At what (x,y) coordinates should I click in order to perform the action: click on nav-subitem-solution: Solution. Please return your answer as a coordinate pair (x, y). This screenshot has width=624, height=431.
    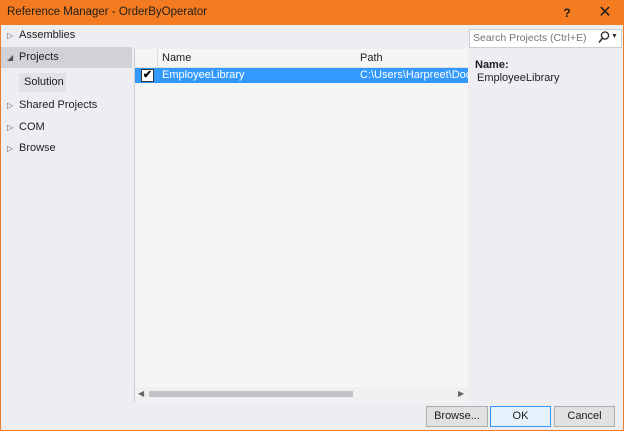
    Looking at the image, I should click on (42, 82).